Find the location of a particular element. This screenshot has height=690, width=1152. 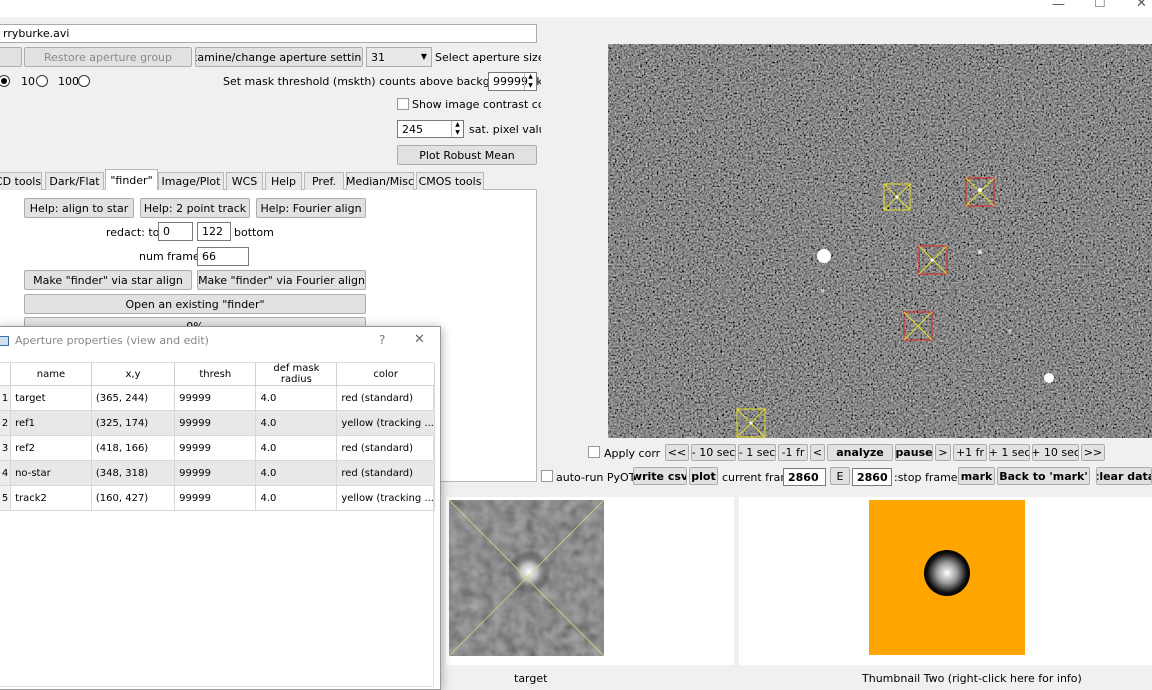

open-existing-finder-button: Open an existing "finder" is located at coordinates (195, 304).